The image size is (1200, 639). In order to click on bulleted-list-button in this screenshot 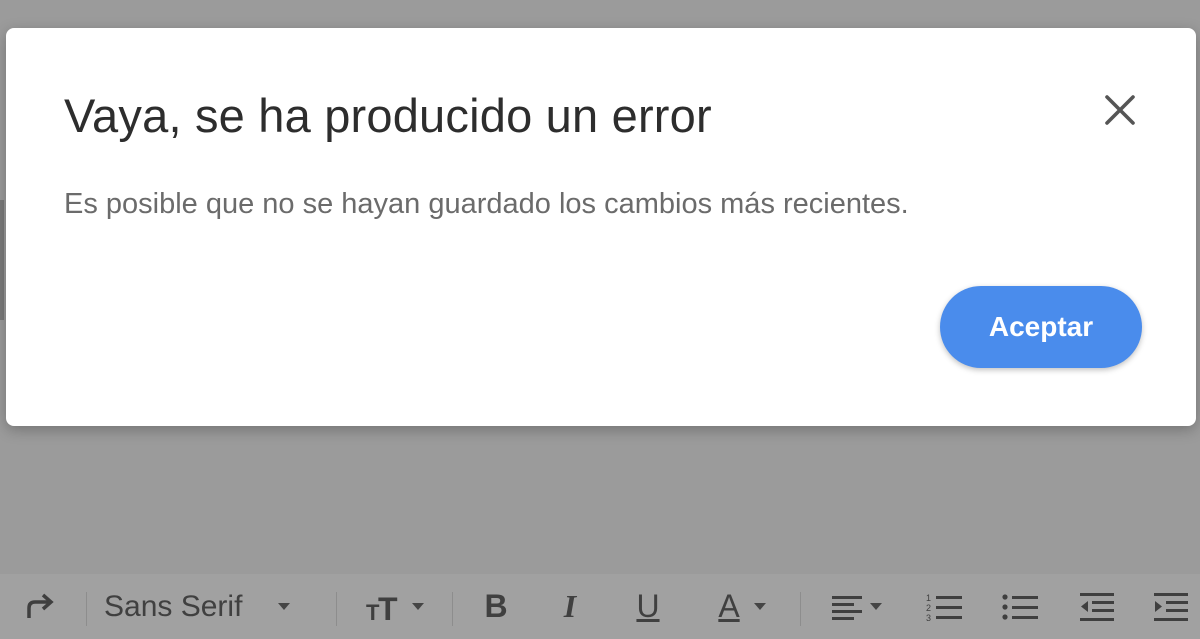, I will do `click(1021, 606)`.